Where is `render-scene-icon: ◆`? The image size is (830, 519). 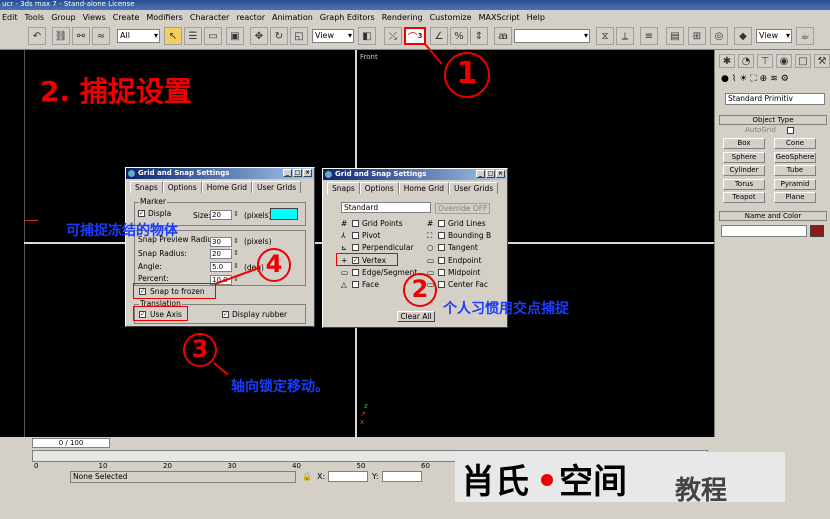
render-scene-icon: ◆ is located at coordinates (743, 36).